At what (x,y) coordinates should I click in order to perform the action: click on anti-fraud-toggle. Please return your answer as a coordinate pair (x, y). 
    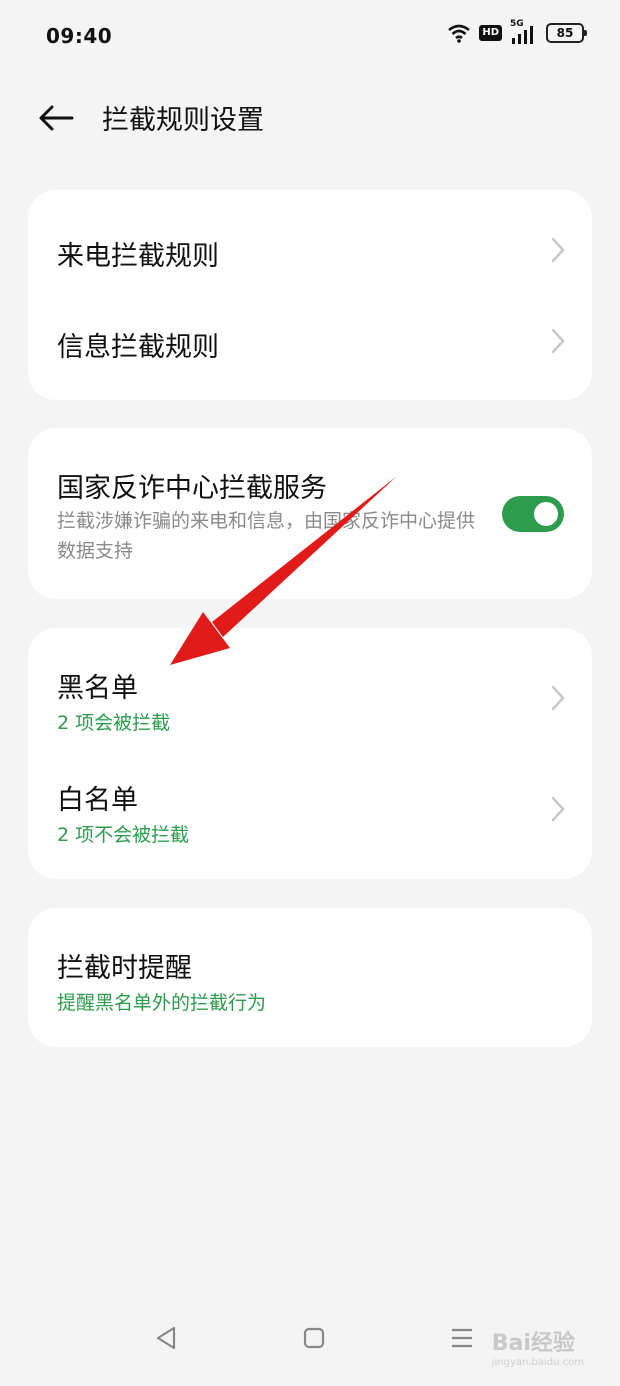
    Looking at the image, I should click on (533, 514).